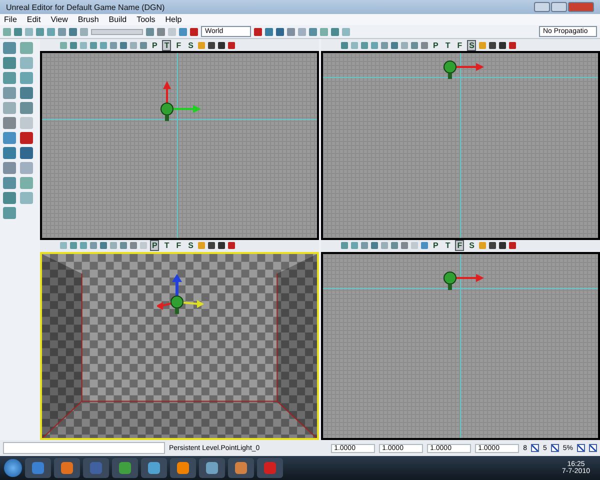 The image size is (600, 480). Describe the element at coordinates (117, 31) in the screenshot. I see `slider-track` at that location.